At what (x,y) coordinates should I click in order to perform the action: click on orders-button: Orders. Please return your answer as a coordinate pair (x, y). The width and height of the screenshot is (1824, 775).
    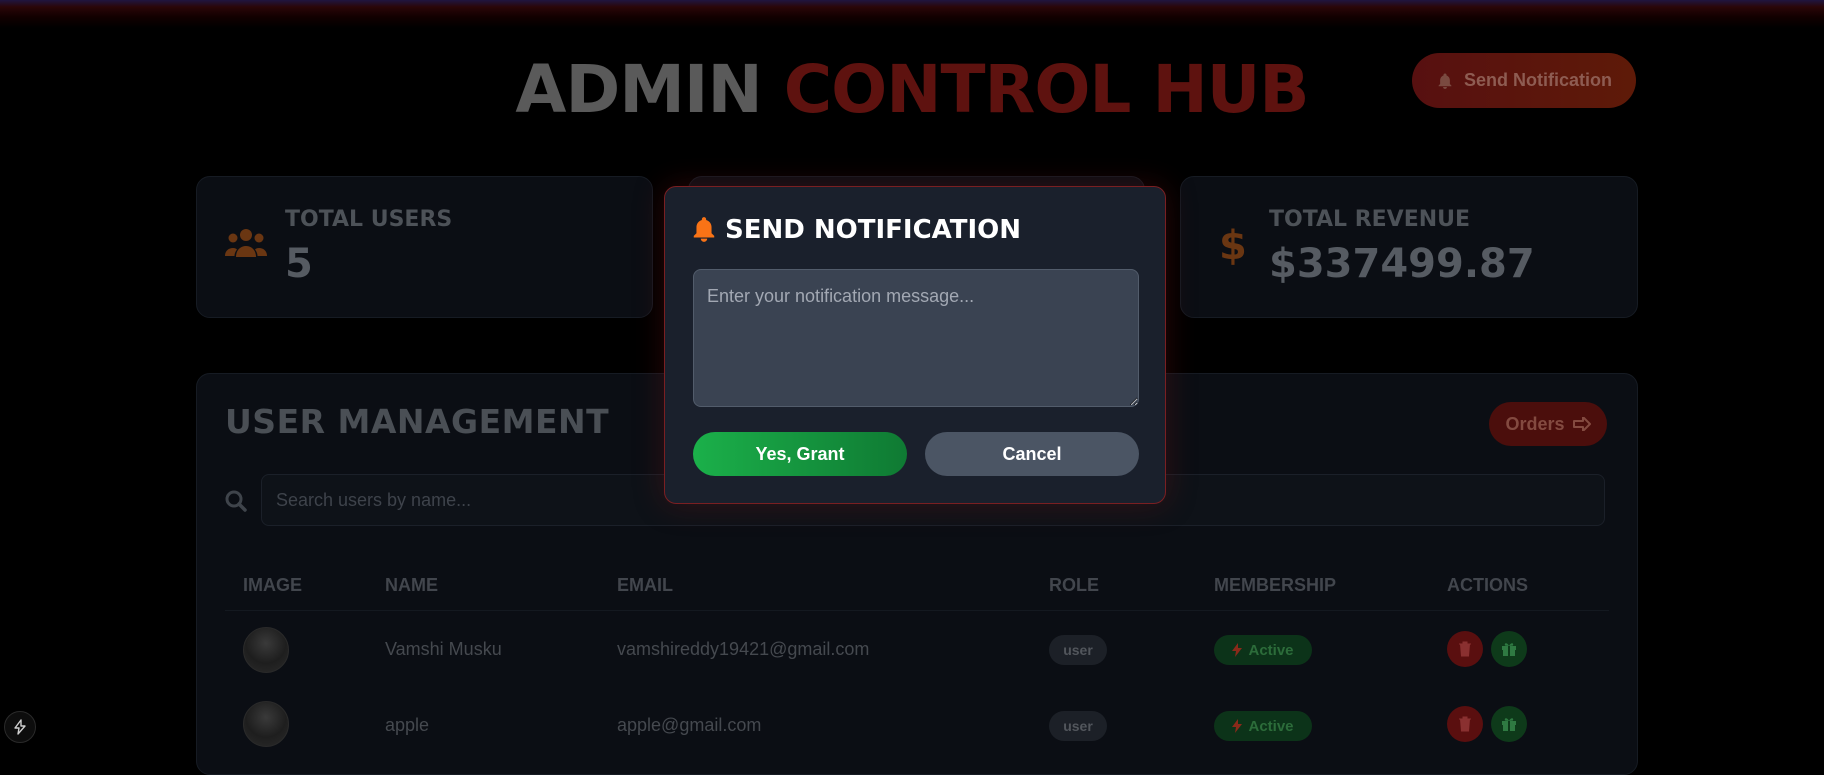
    Looking at the image, I should click on (1548, 424).